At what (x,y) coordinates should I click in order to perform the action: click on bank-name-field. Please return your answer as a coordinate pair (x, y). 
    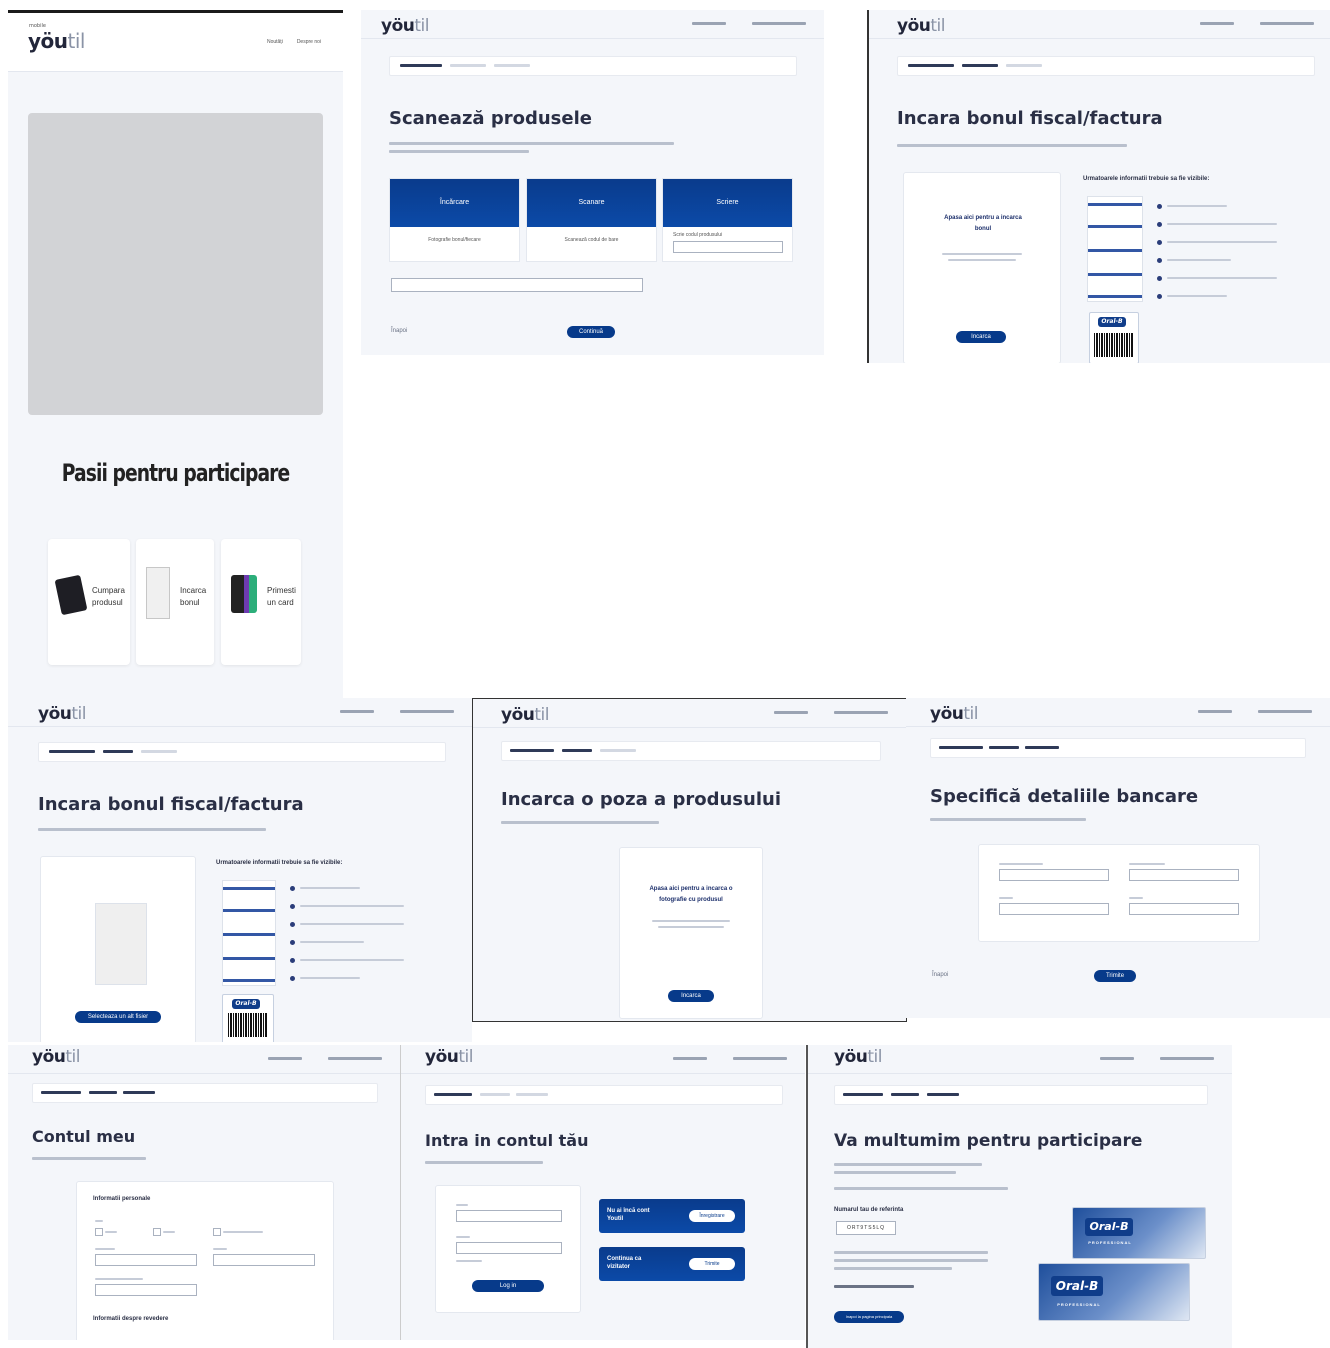
    Looking at the image, I should click on (1184, 875).